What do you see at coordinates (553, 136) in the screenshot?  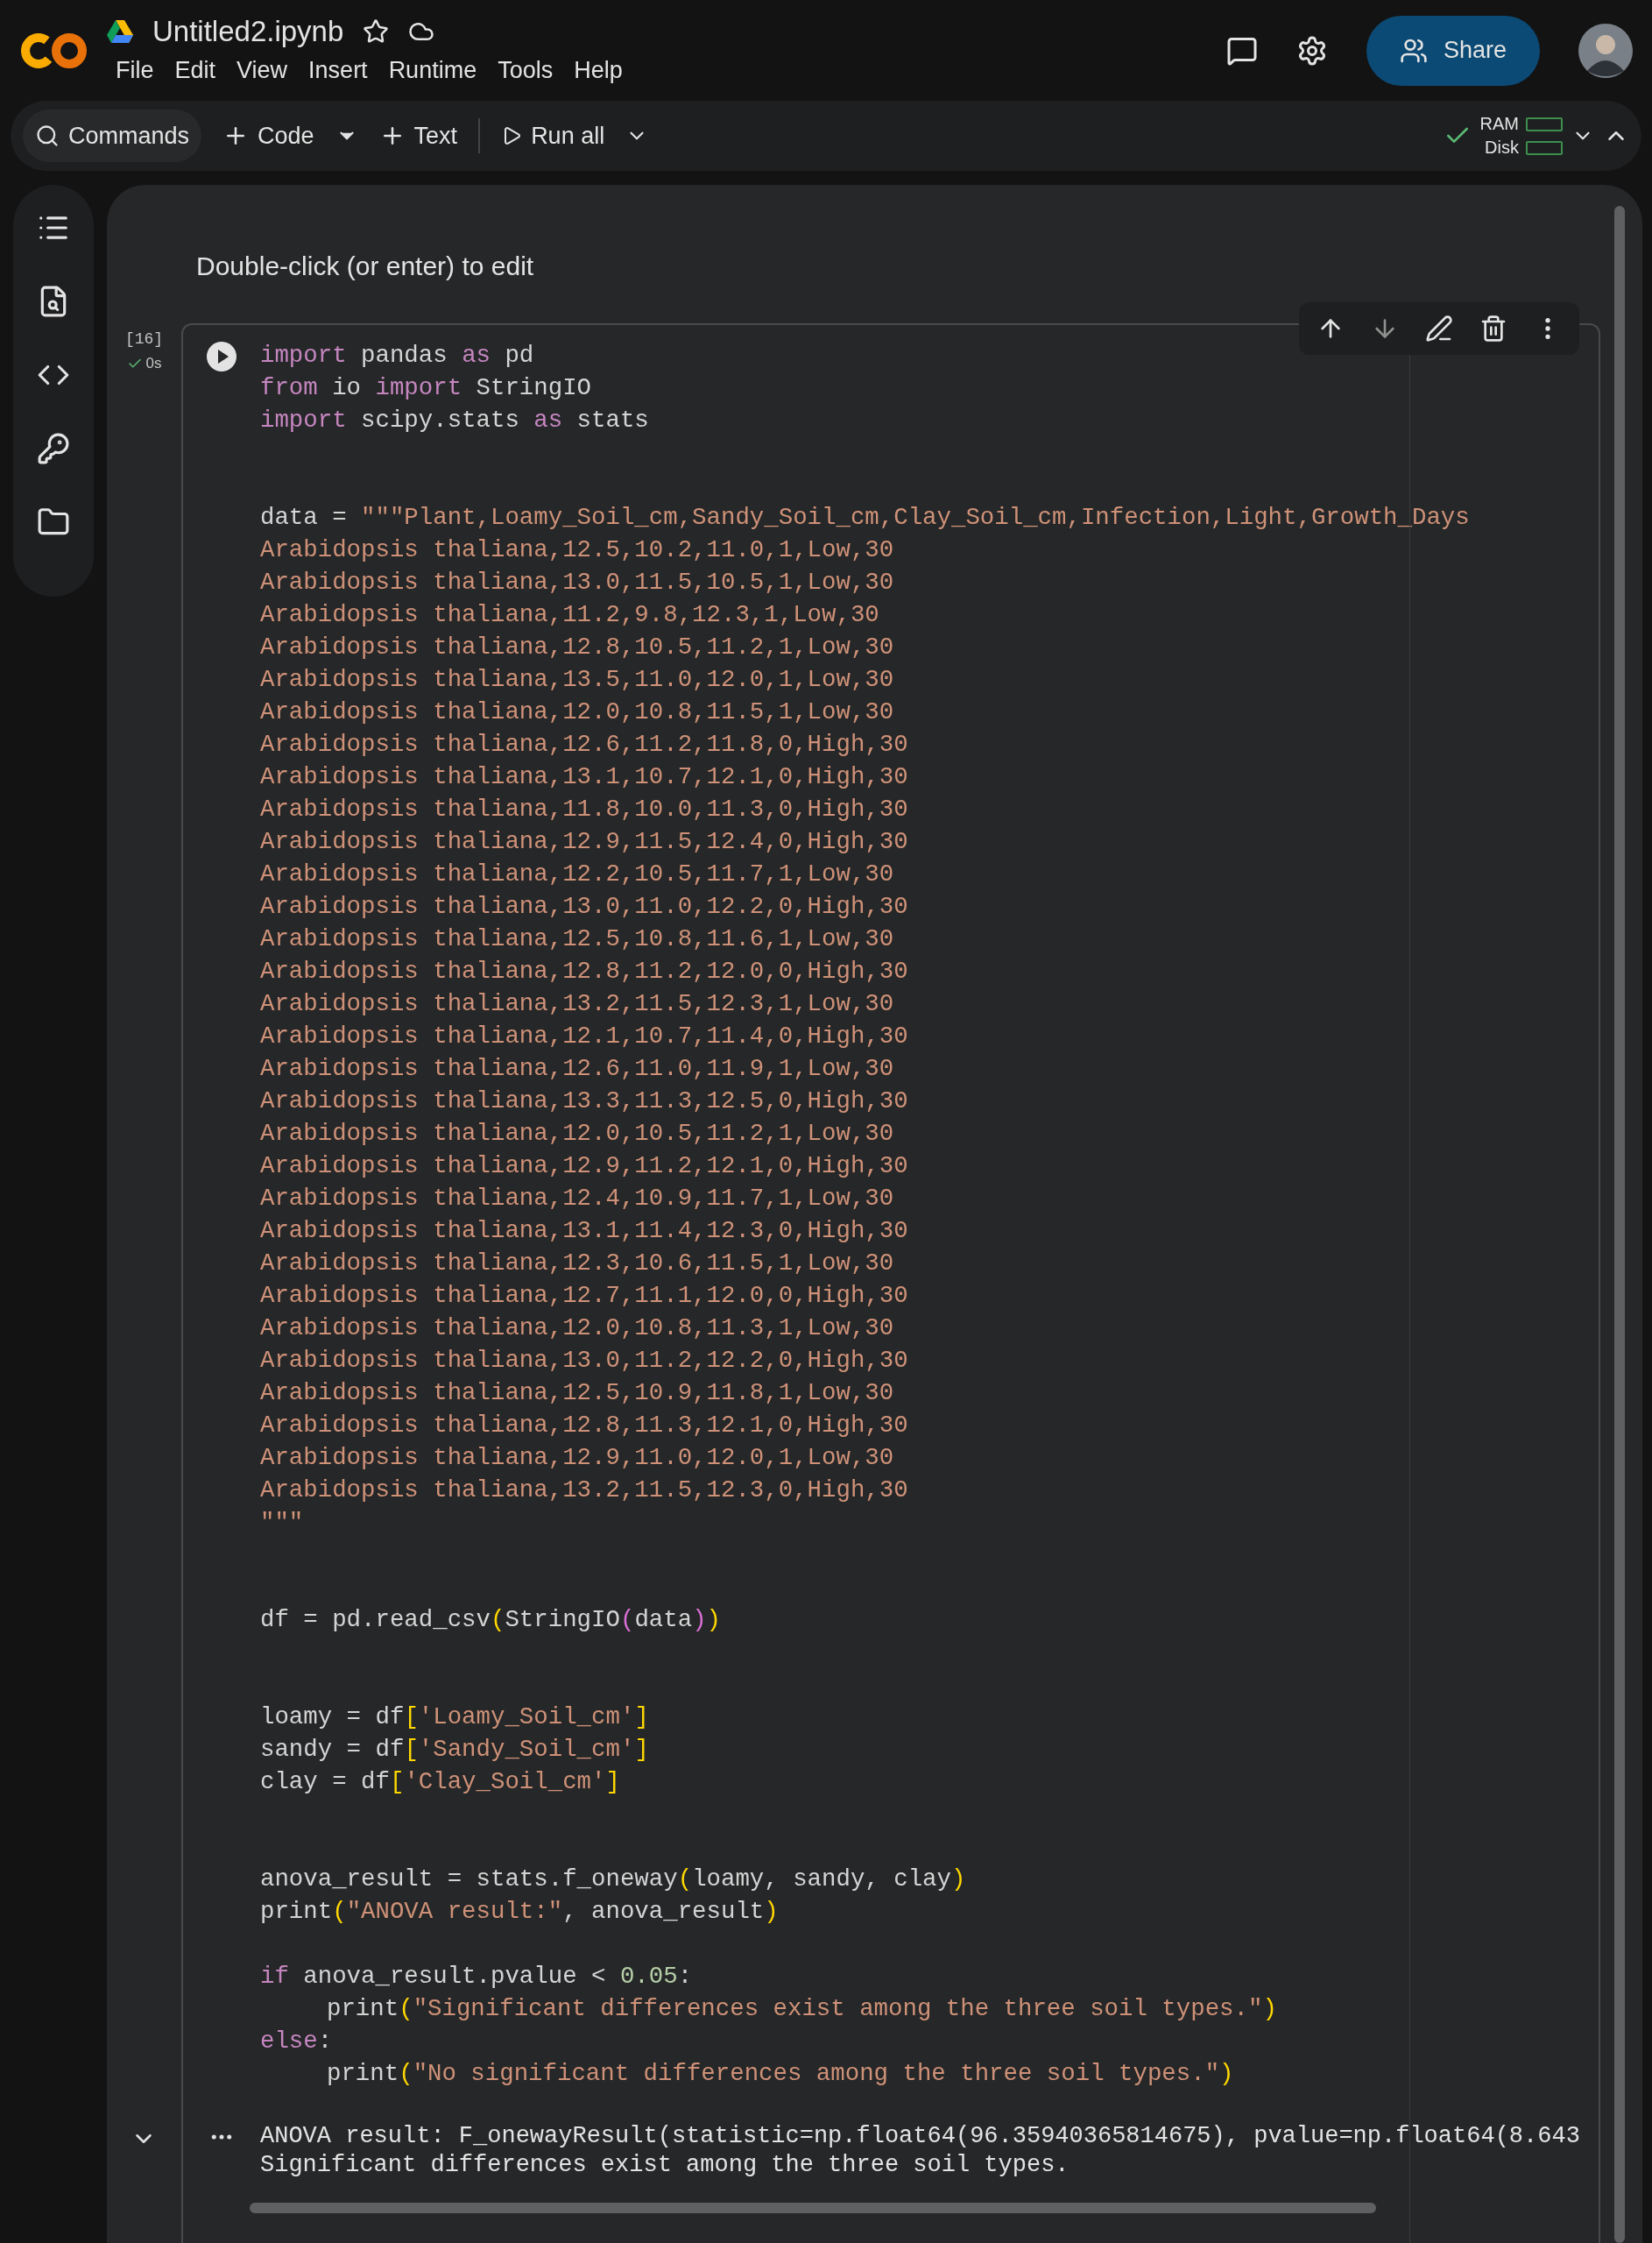 I see `run-all-button: Run all` at bounding box center [553, 136].